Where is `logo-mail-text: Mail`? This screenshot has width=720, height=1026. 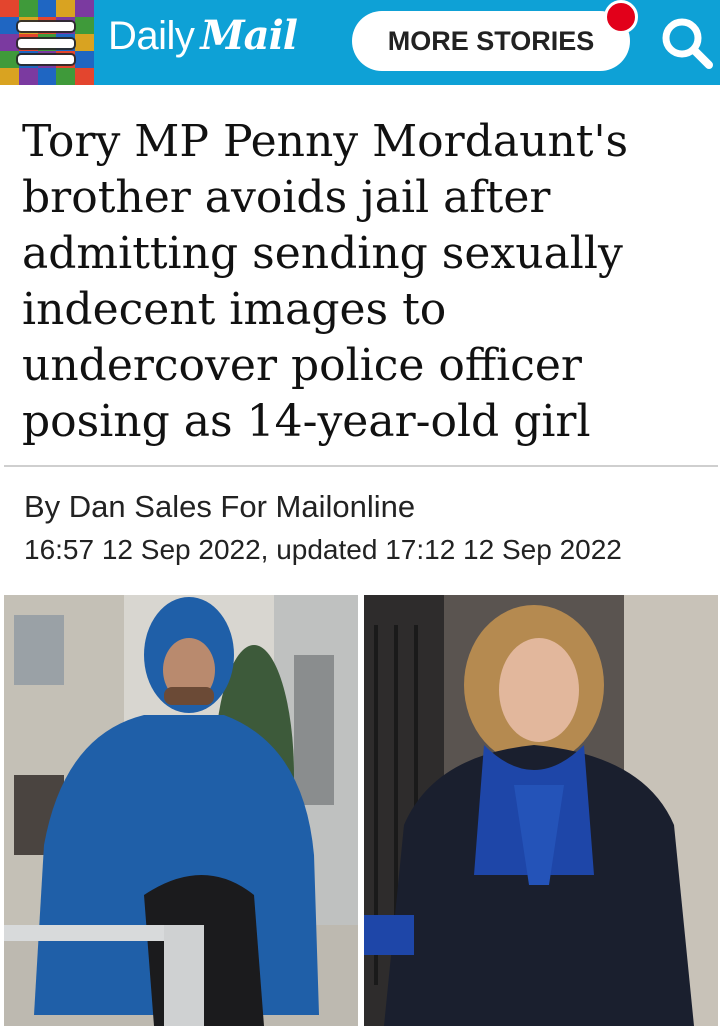 logo-mail-text: Mail is located at coordinates (249, 35).